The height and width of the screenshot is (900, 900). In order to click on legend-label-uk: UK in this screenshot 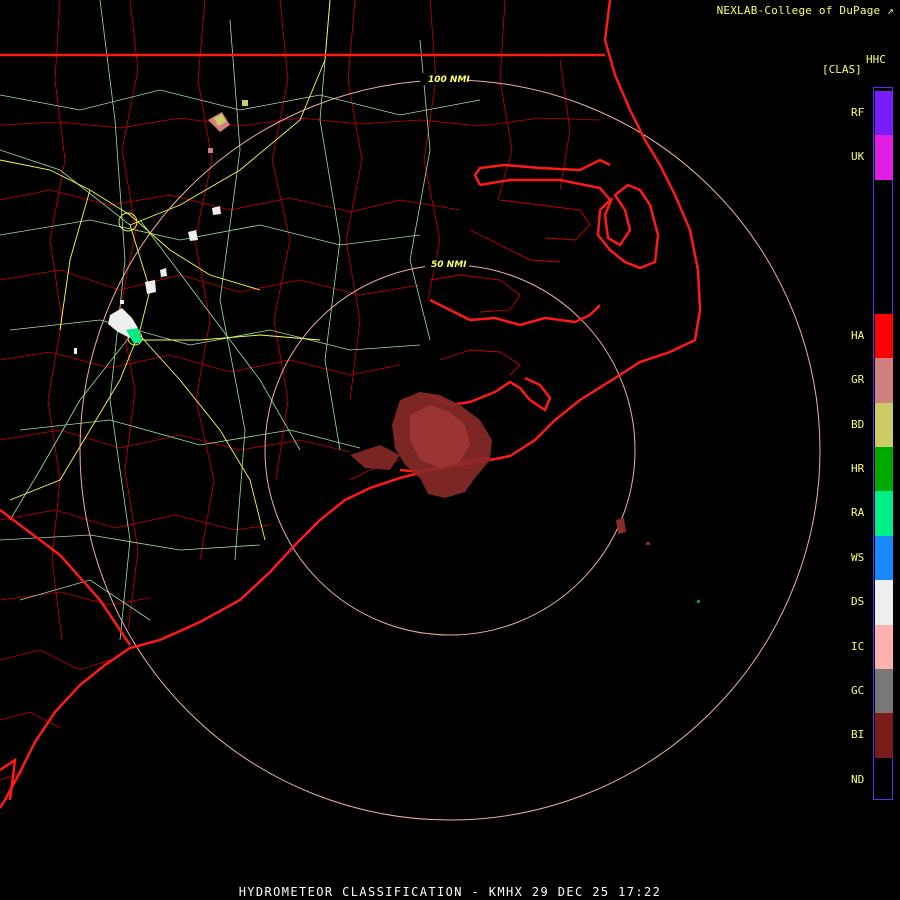, I will do `click(858, 156)`.